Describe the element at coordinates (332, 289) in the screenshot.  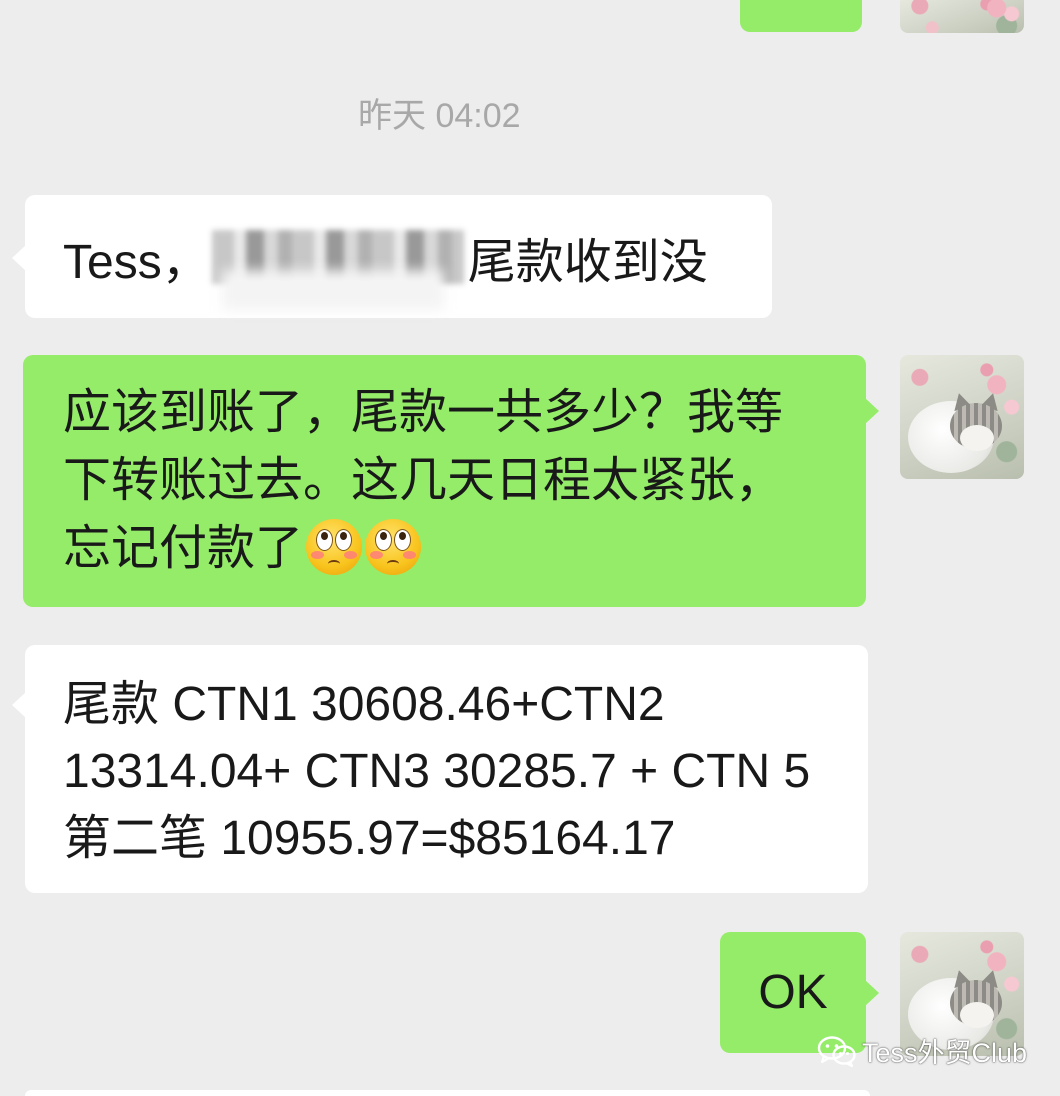
I see `blur-haze` at that location.